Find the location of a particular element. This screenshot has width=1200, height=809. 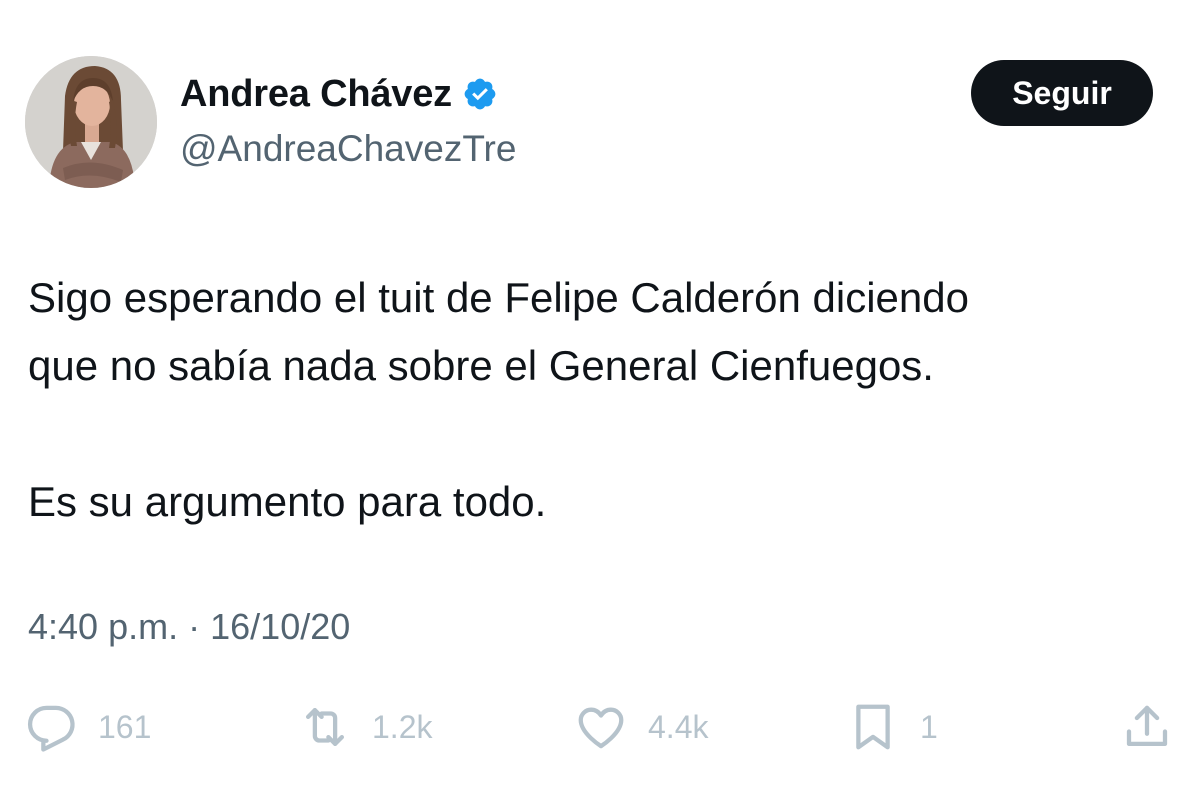

tweet-timestamp: 4:40 p.m. · 16/10/20 is located at coordinates (189, 627).